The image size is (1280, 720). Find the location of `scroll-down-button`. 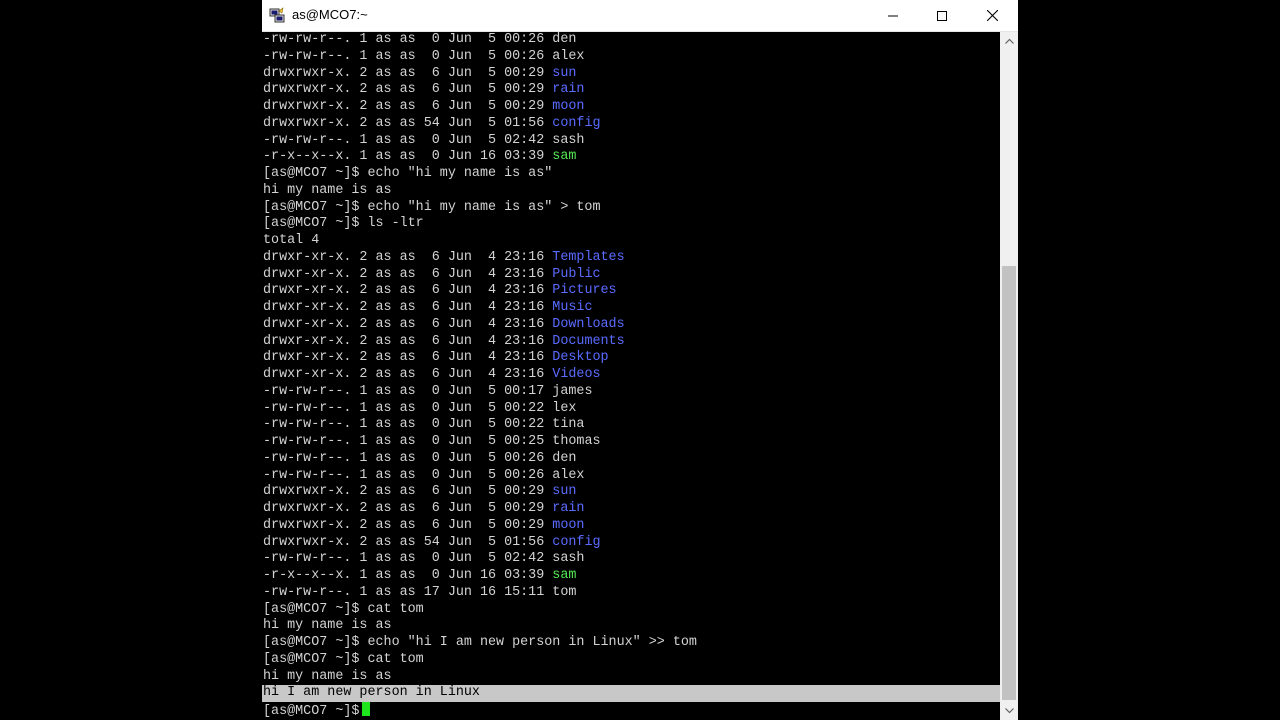

scroll-down-button is located at coordinates (1009, 711).